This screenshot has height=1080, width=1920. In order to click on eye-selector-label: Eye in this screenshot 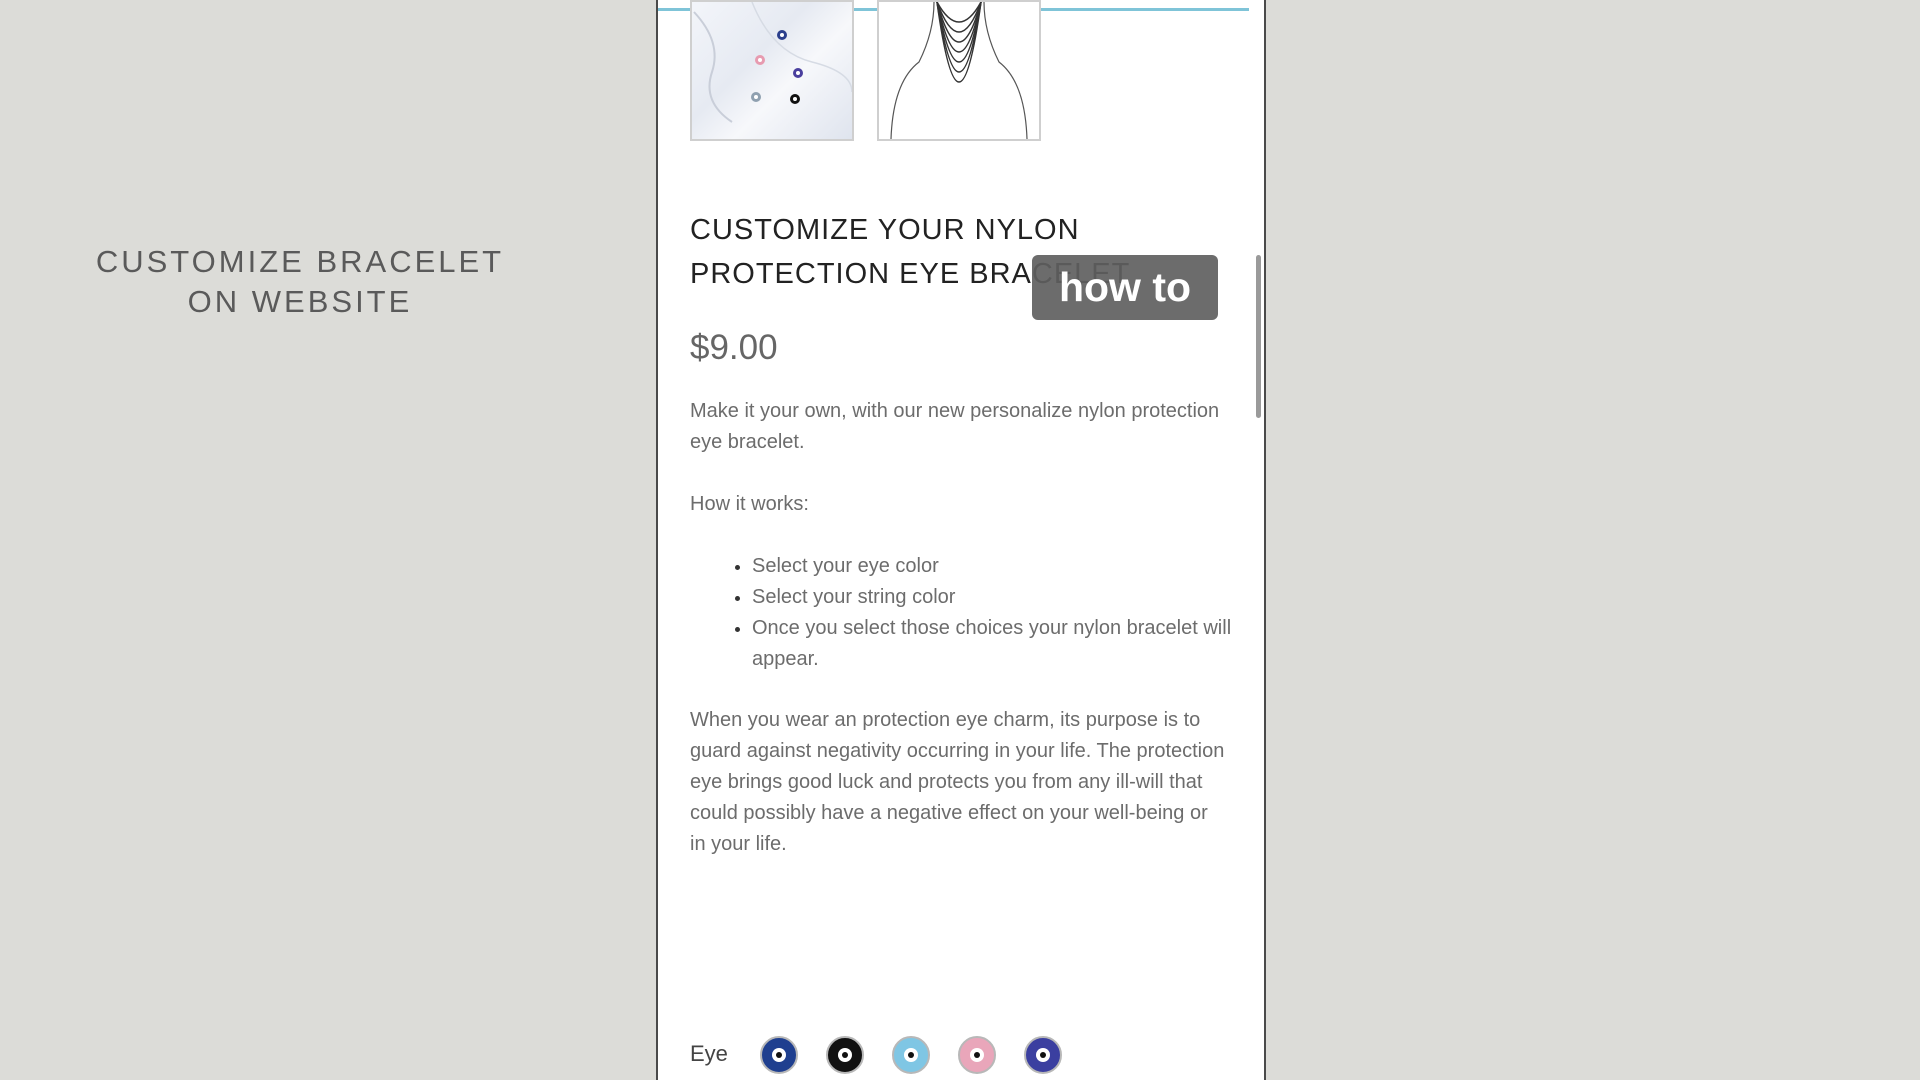, I will do `click(709, 1053)`.